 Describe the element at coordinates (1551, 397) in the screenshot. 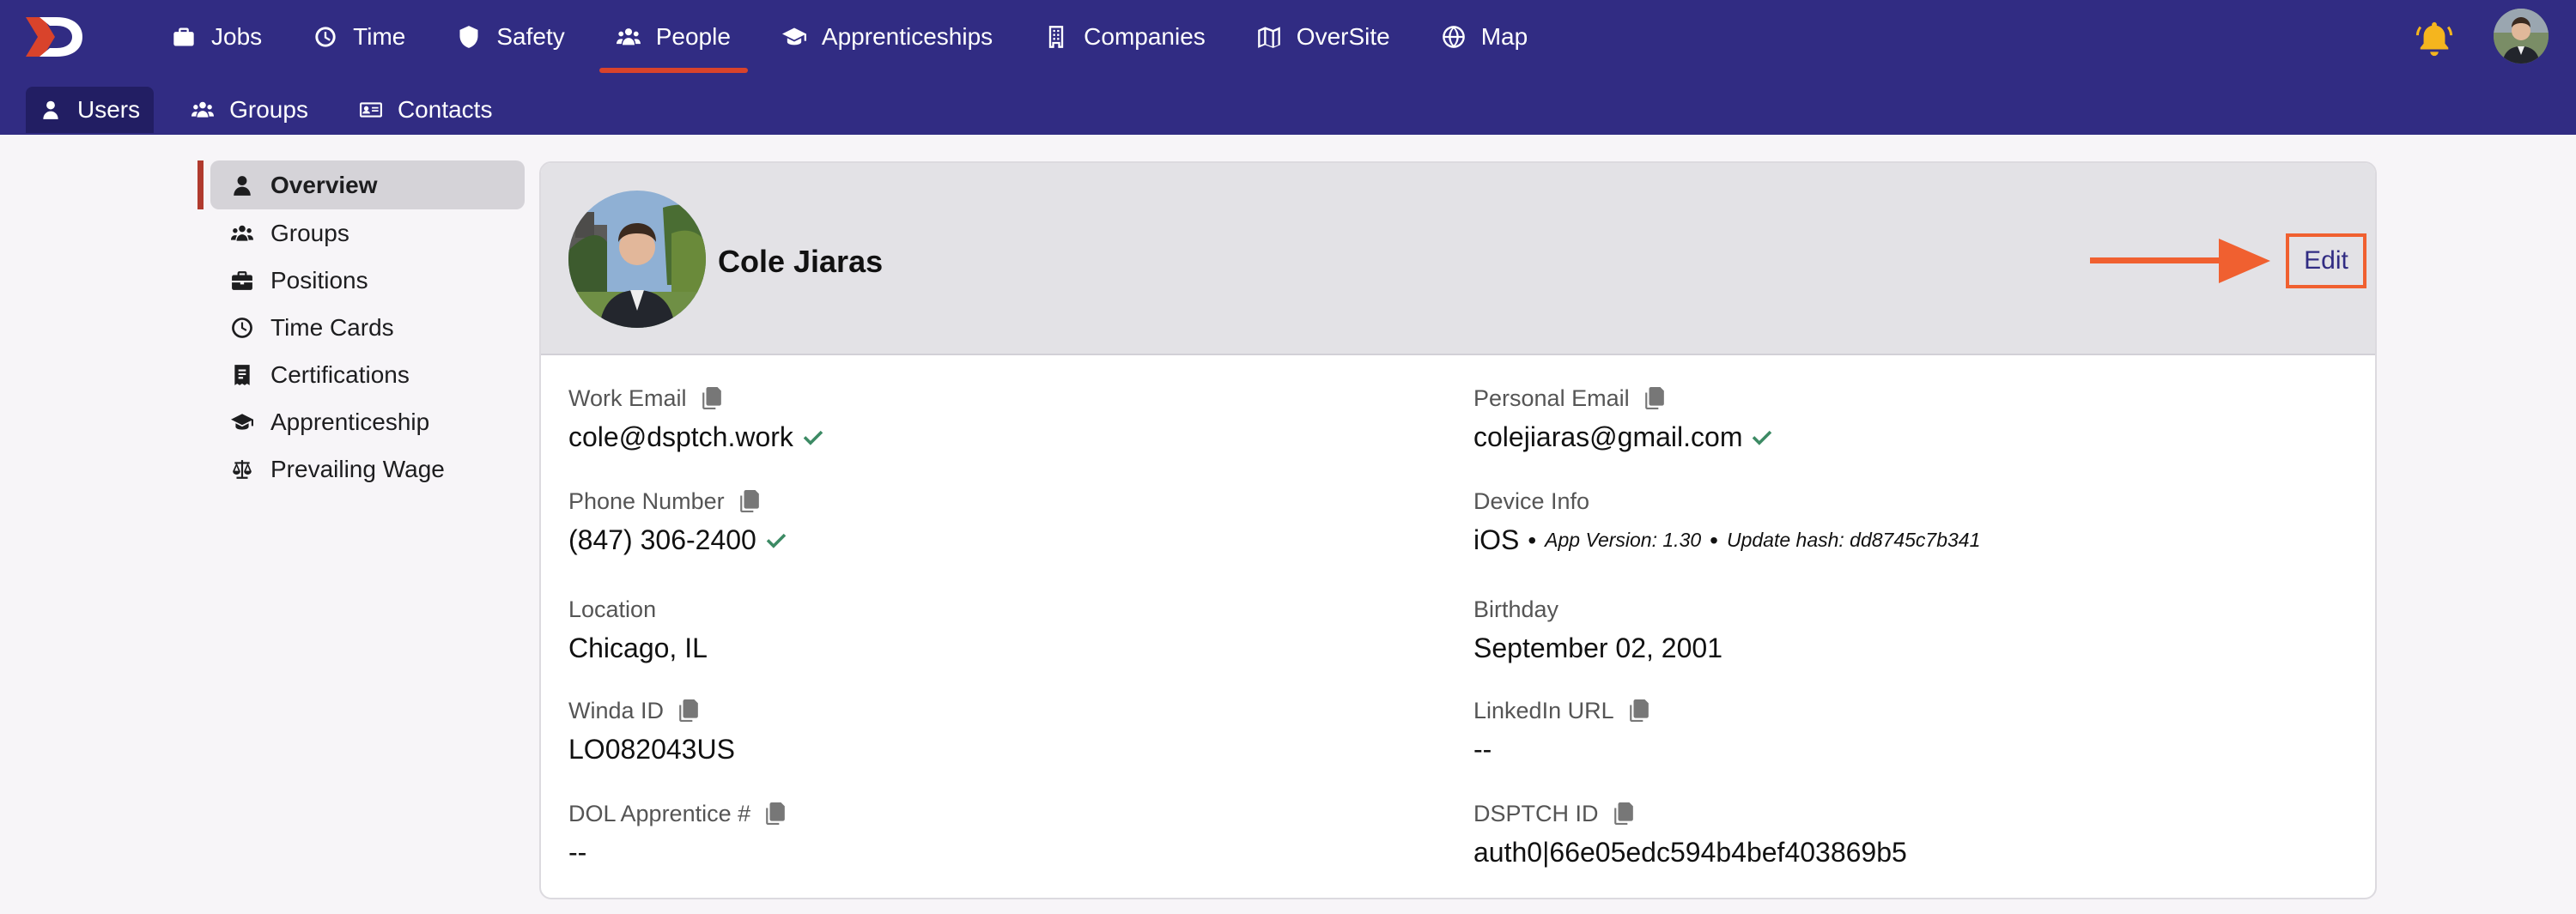

I see `field-label: Personal Email` at that location.